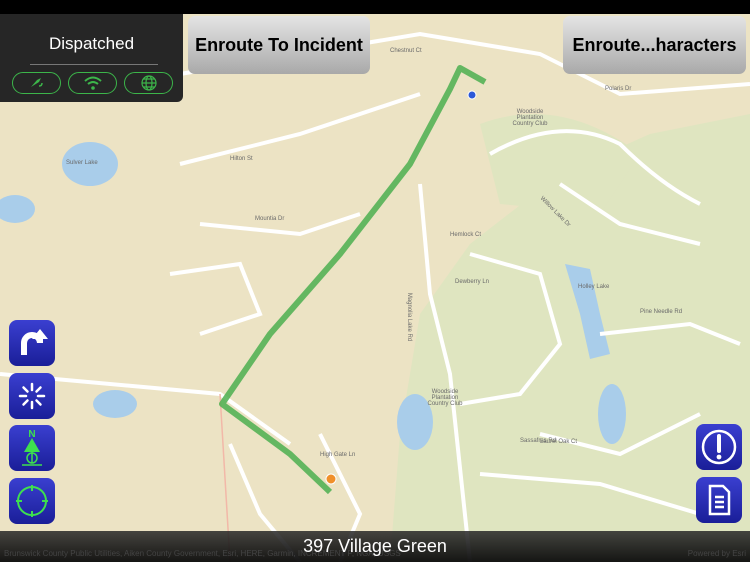 The width and height of the screenshot is (750, 562). I want to click on status-panel: Dispatched, so click(91, 58).